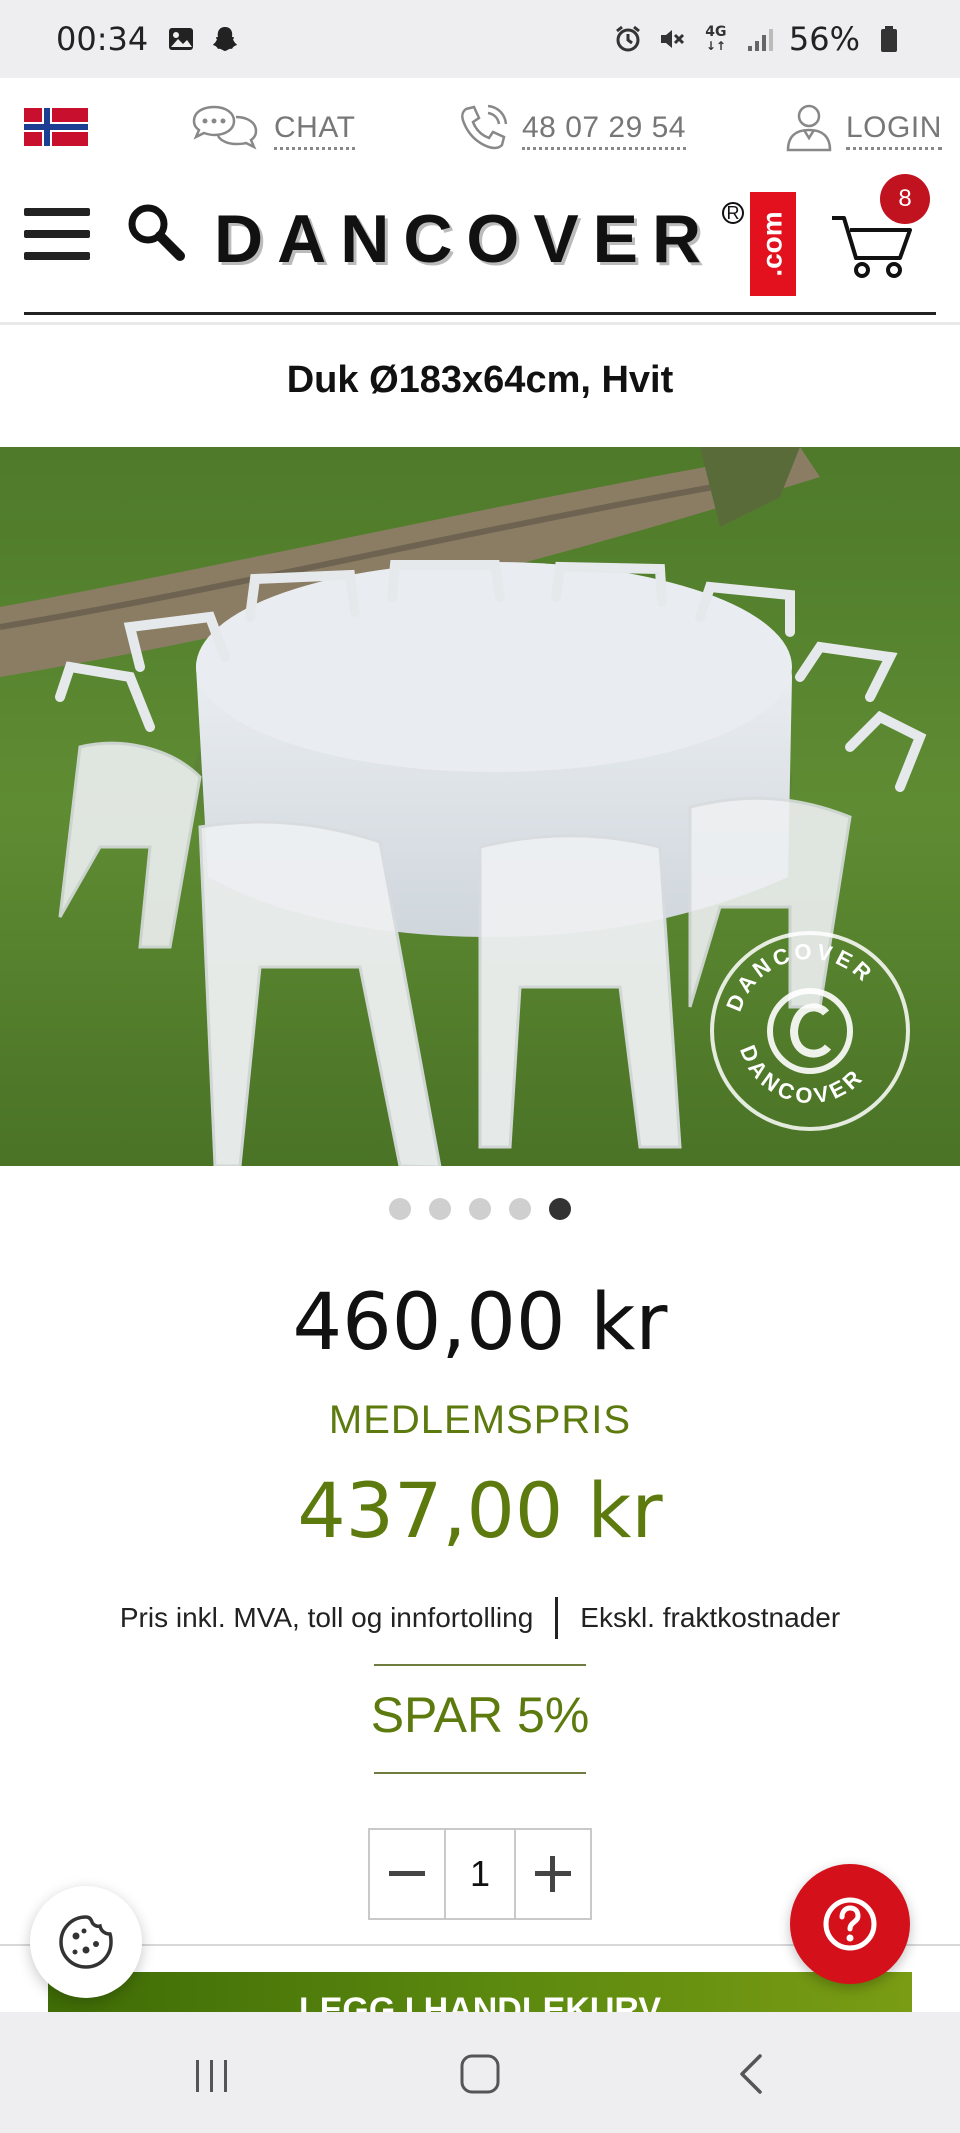 The image size is (960, 2133). I want to click on gallery-notification-icon, so click(181, 39).